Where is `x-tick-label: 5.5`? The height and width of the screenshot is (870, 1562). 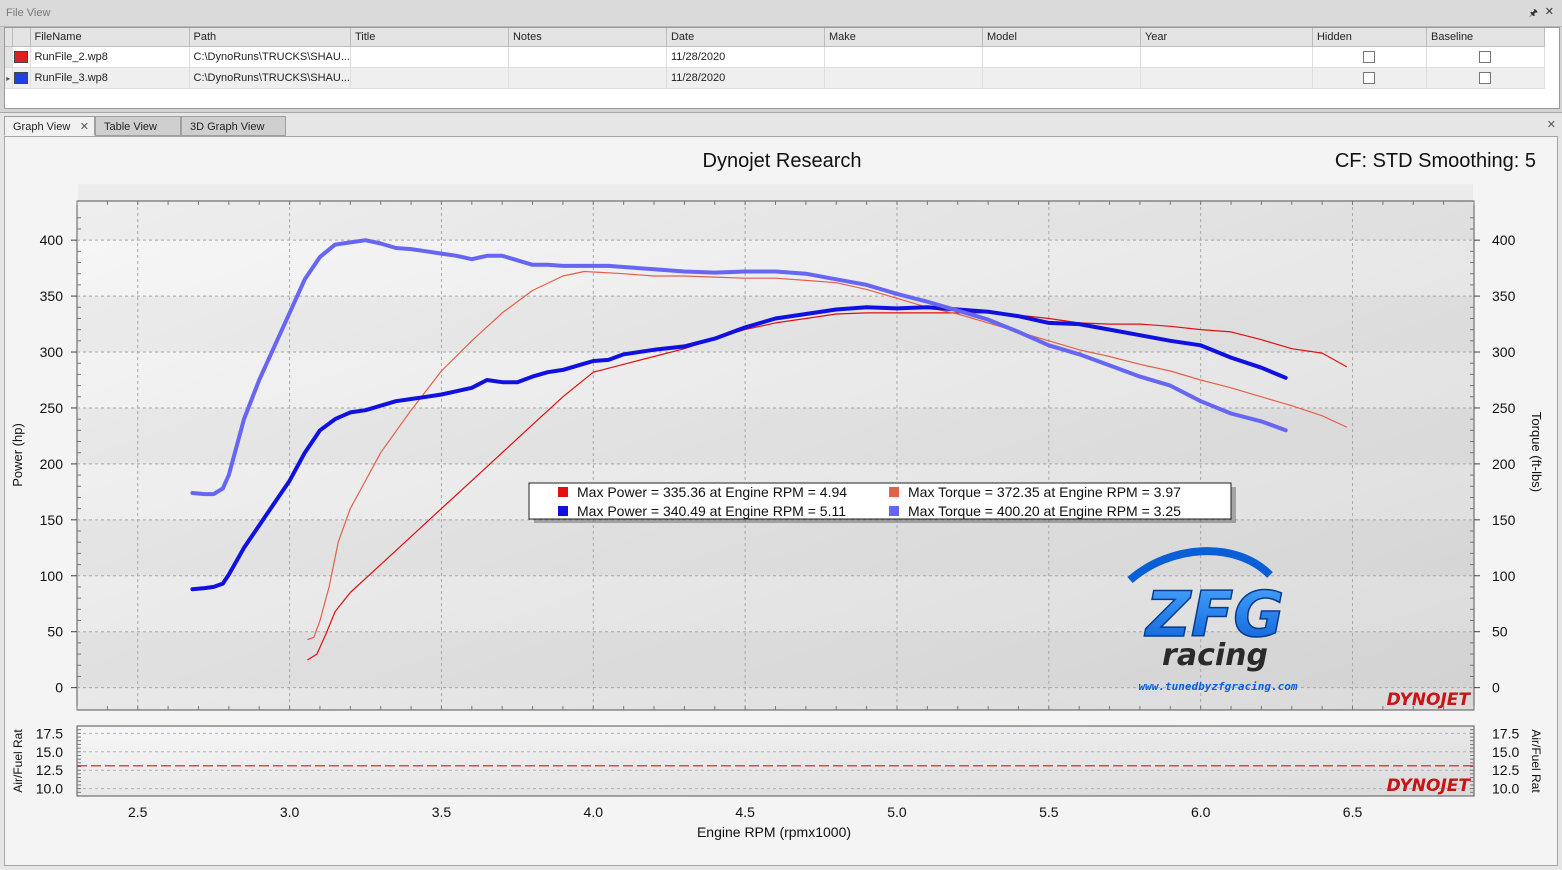
x-tick-label: 5.5 is located at coordinates (1049, 812).